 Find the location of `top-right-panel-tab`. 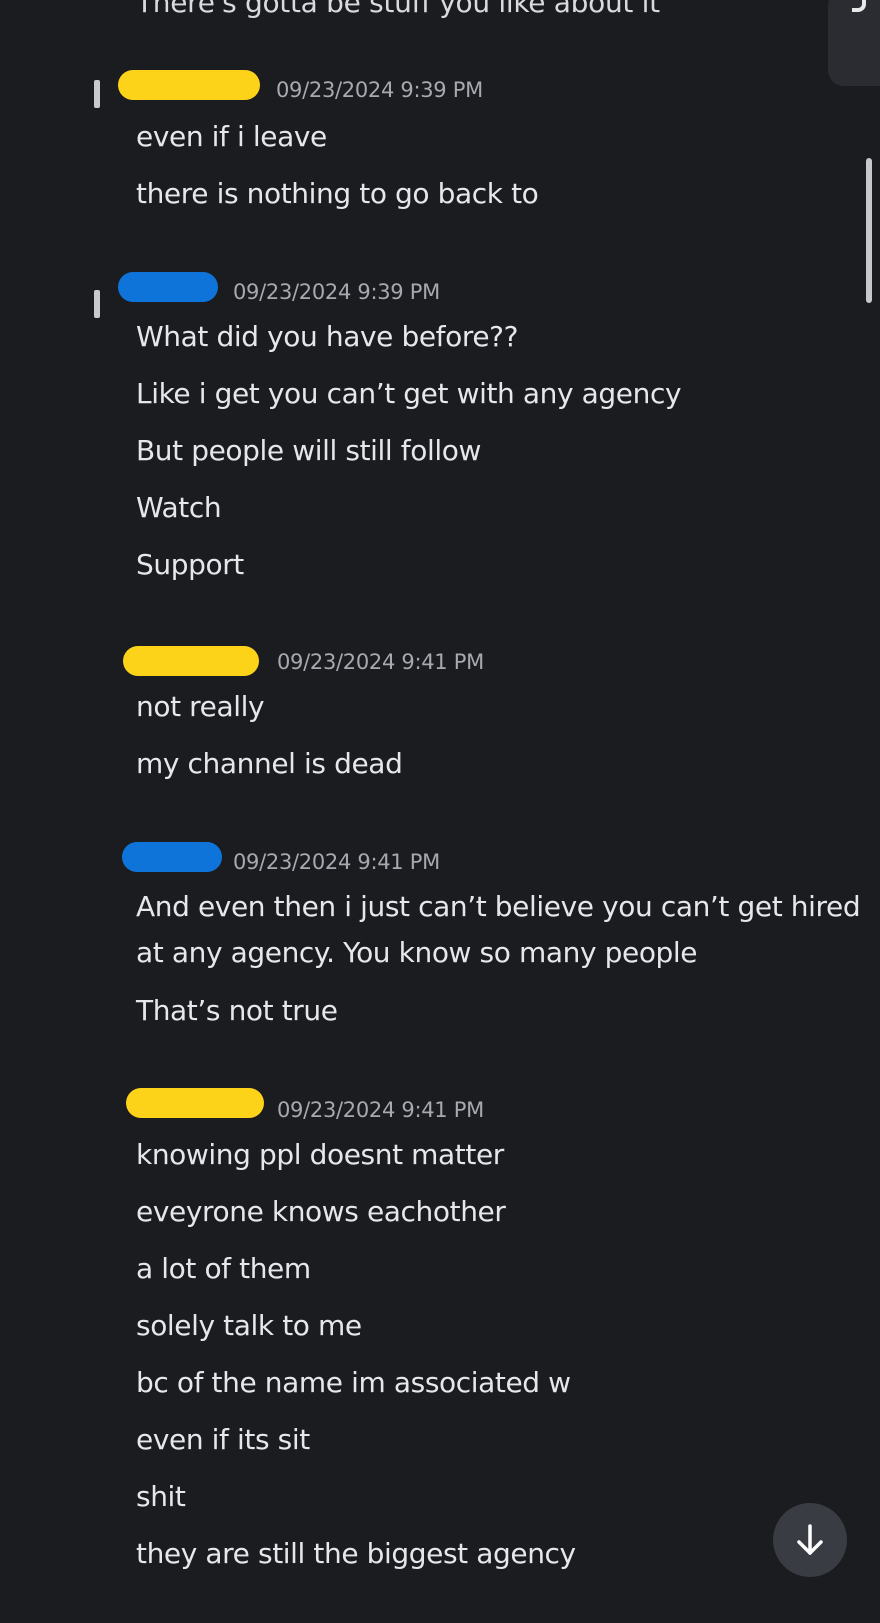

top-right-panel-tab is located at coordinates (854, 43).